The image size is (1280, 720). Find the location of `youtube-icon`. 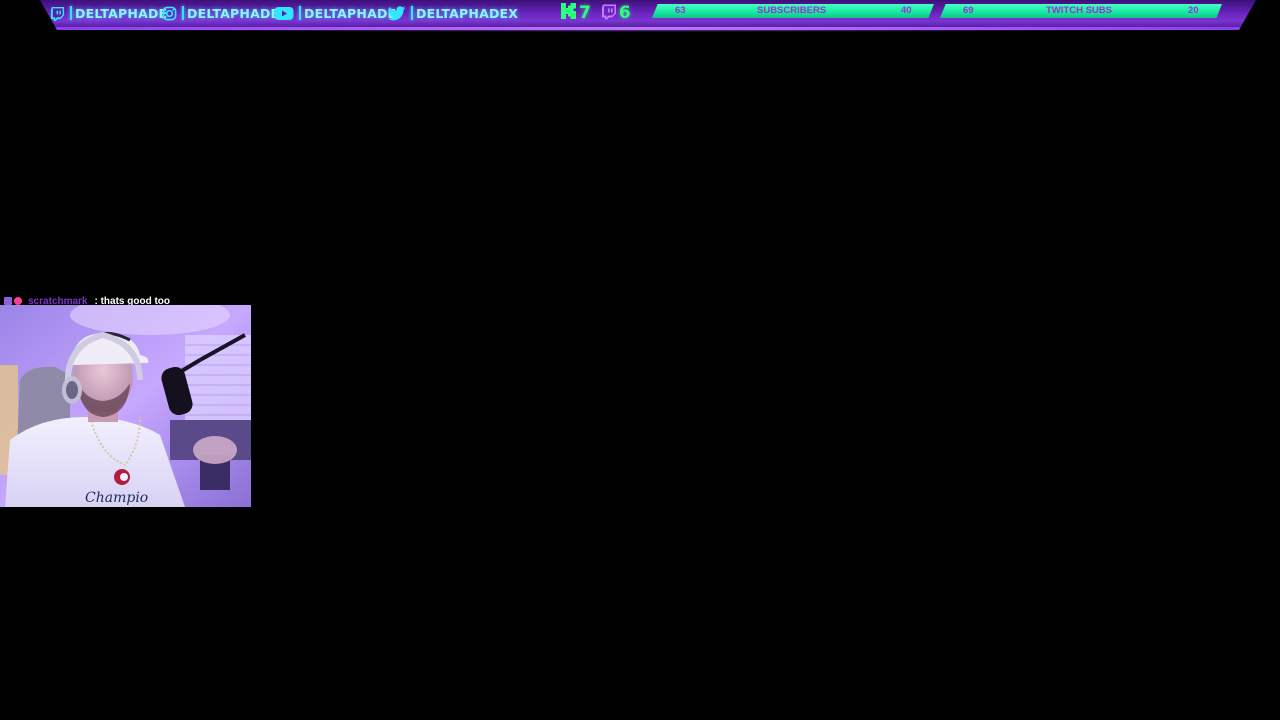

youtube-icon is located at coordinates (284, 13).